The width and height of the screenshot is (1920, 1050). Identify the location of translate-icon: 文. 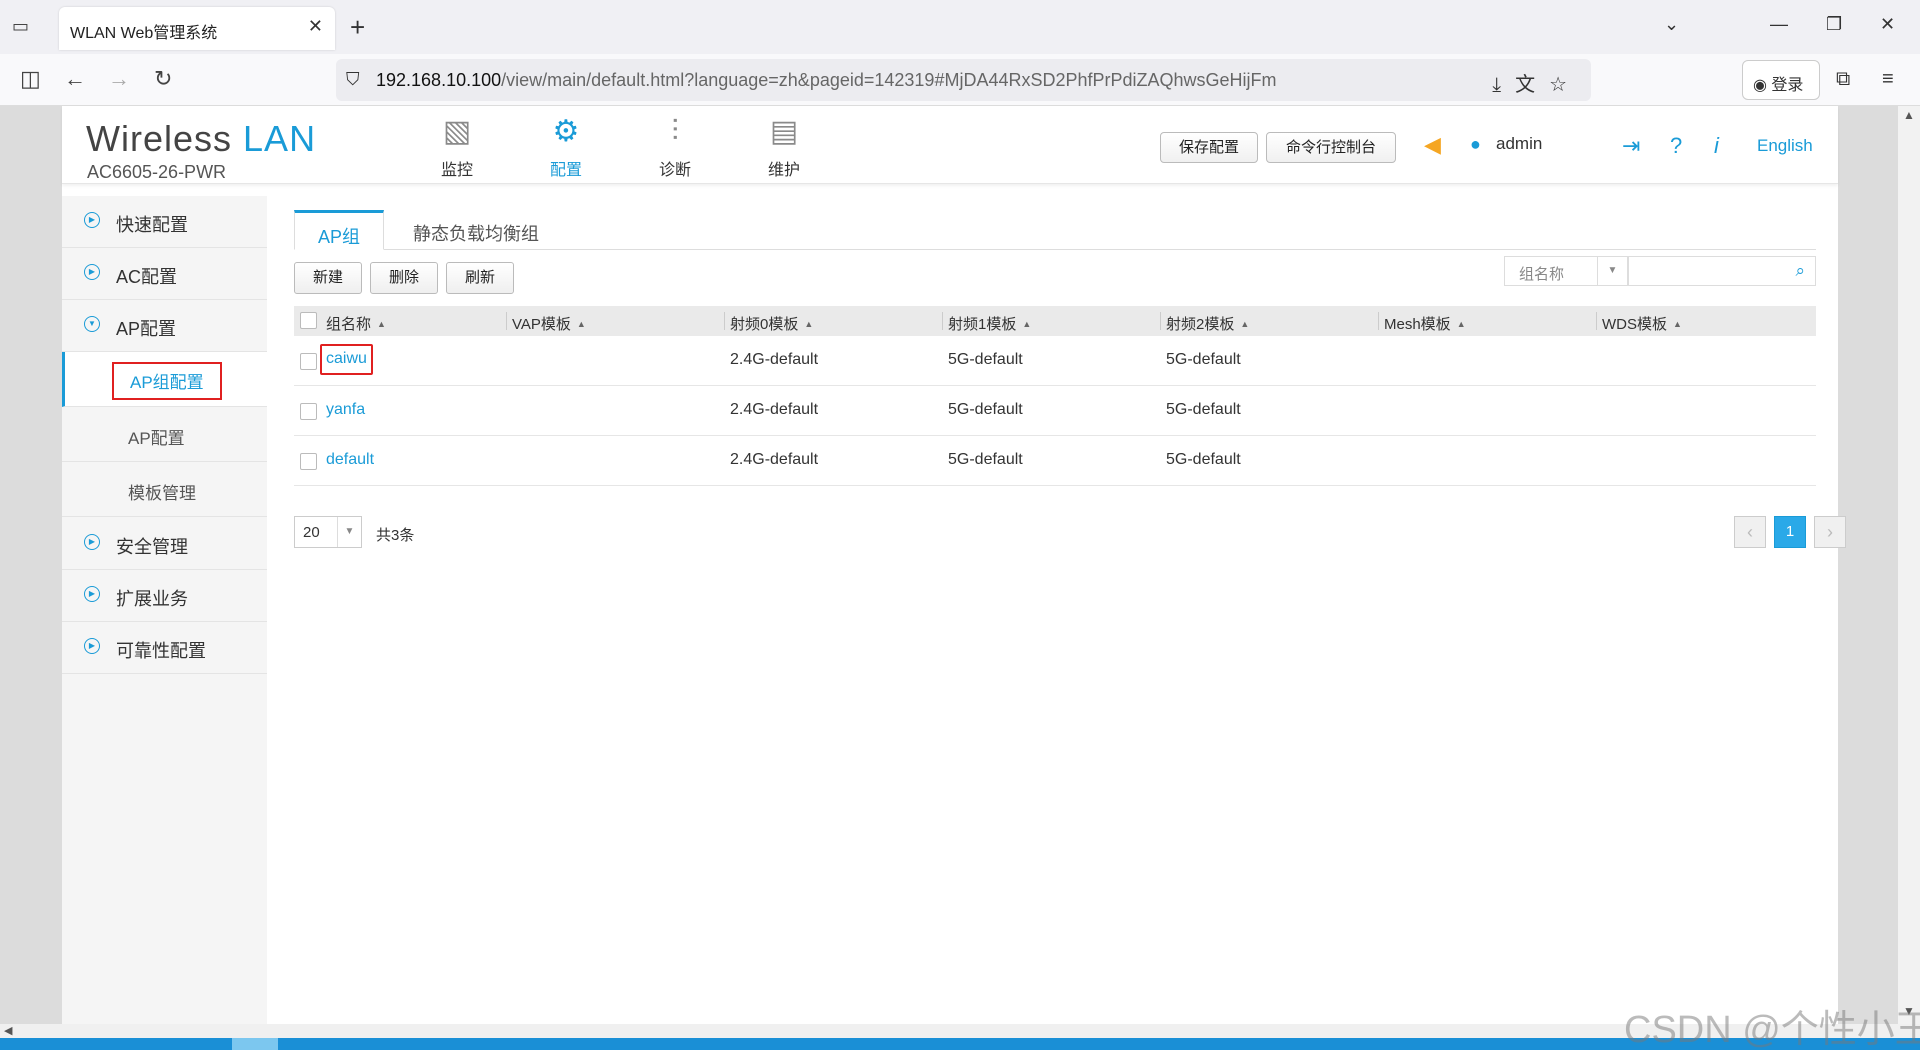
(1532, 85).